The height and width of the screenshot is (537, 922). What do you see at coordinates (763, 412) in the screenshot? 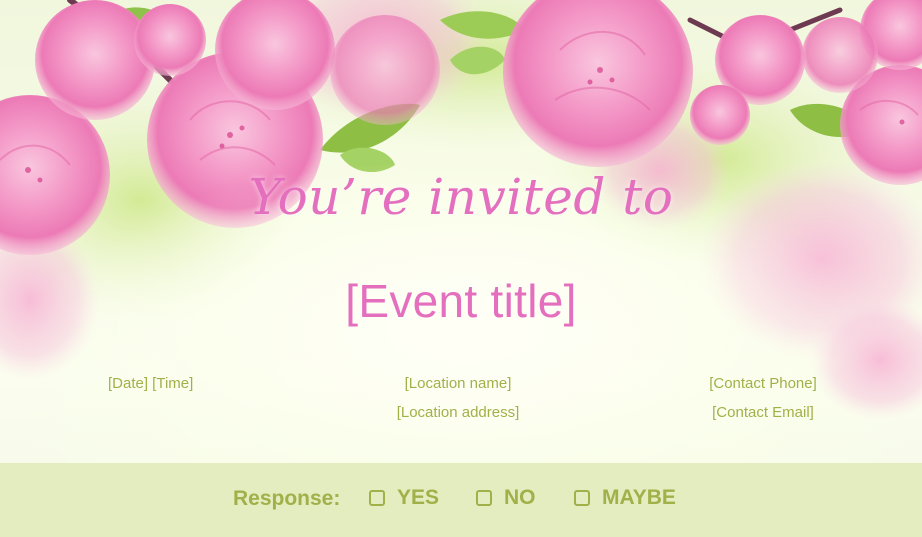
I see `contact-email-text: [Contact Email]` at bounding box center [763, 412].